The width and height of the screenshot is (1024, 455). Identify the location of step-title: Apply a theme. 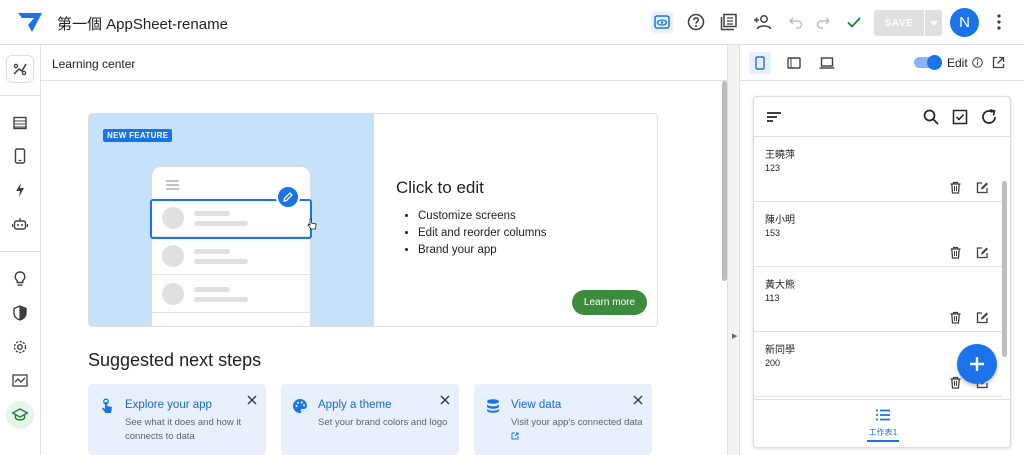
(355, 405).